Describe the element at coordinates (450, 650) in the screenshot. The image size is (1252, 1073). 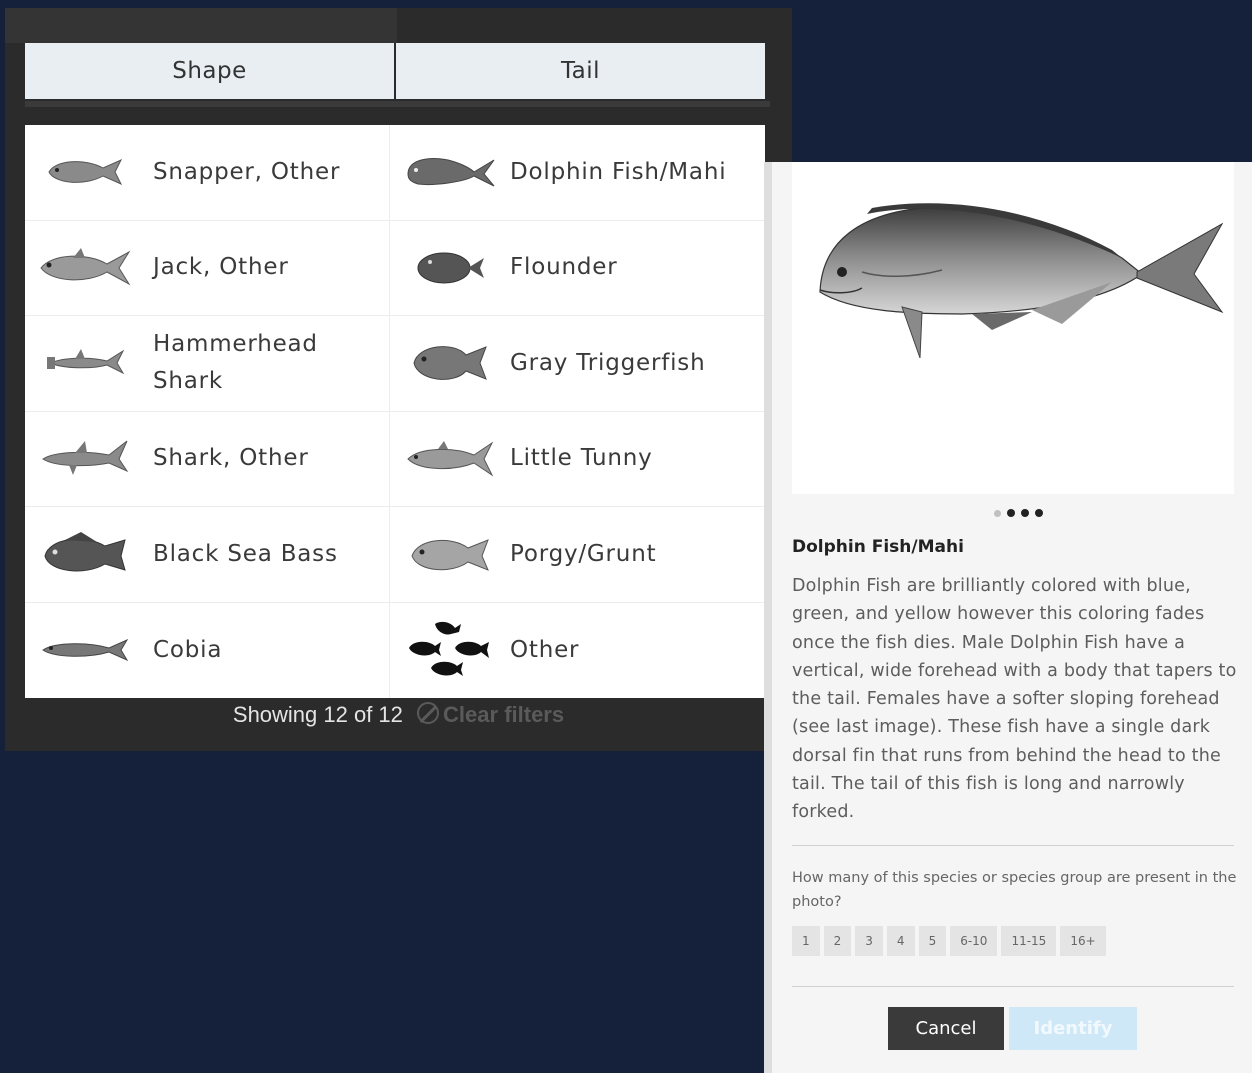
I see `other-fish-icon` at that location.